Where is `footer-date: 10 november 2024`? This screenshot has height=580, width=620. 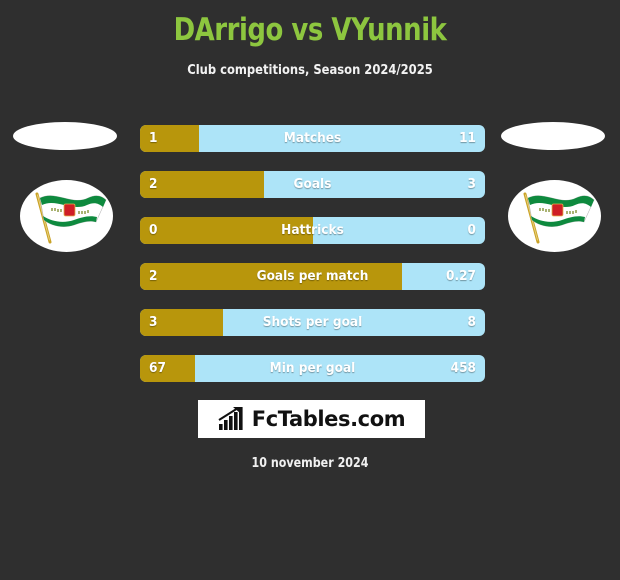 footer-date: 10 november 2024 is located at coordinates (310, 463).